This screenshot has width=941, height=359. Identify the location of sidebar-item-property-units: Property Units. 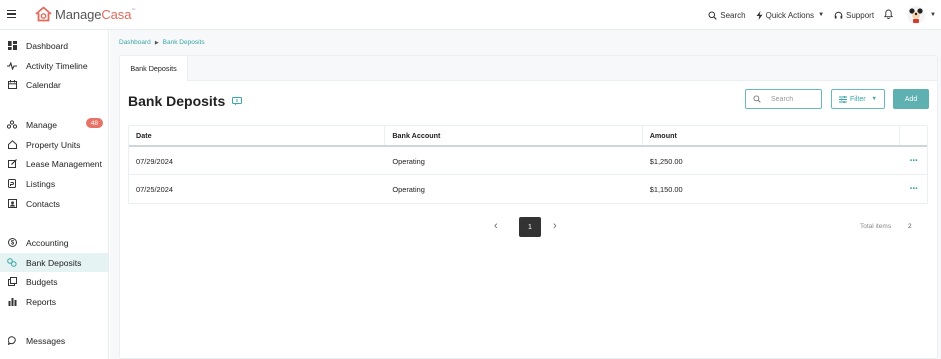
(54, 144).